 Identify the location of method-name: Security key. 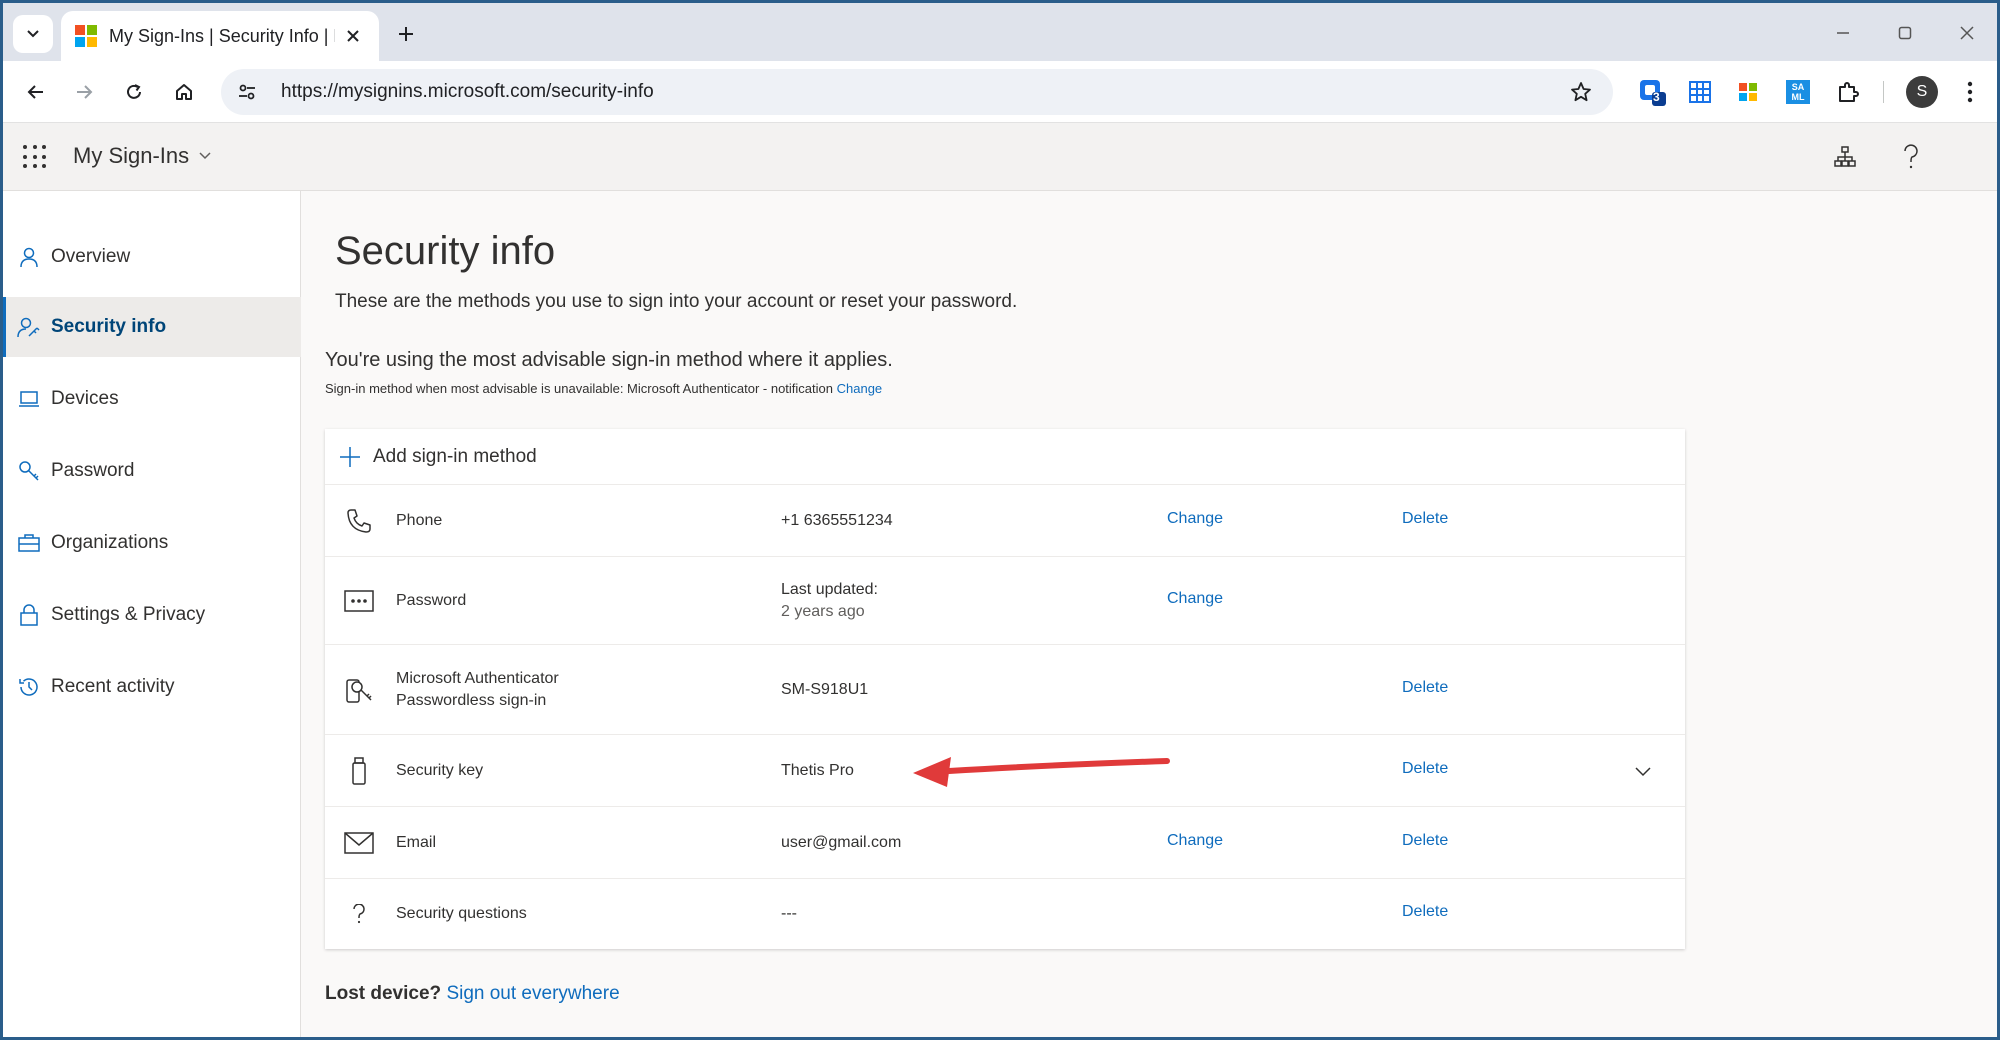
(440, 770).